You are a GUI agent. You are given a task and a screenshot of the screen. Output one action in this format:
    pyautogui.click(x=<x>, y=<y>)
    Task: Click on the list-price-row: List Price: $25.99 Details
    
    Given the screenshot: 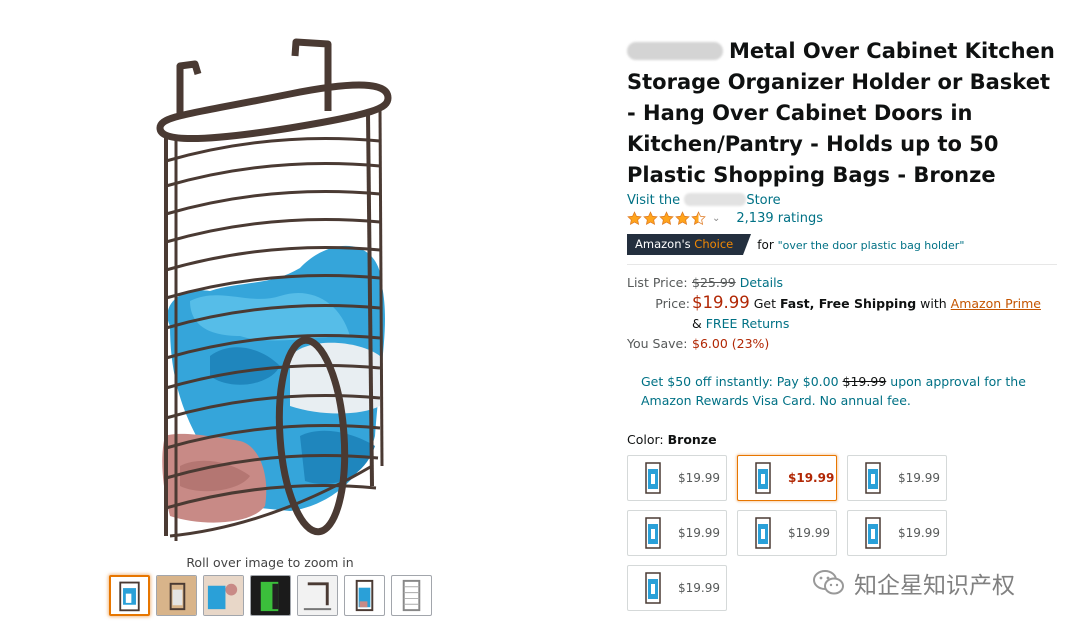 What is the action you would take?
    pyautogui.click(x=842, y=283)
    